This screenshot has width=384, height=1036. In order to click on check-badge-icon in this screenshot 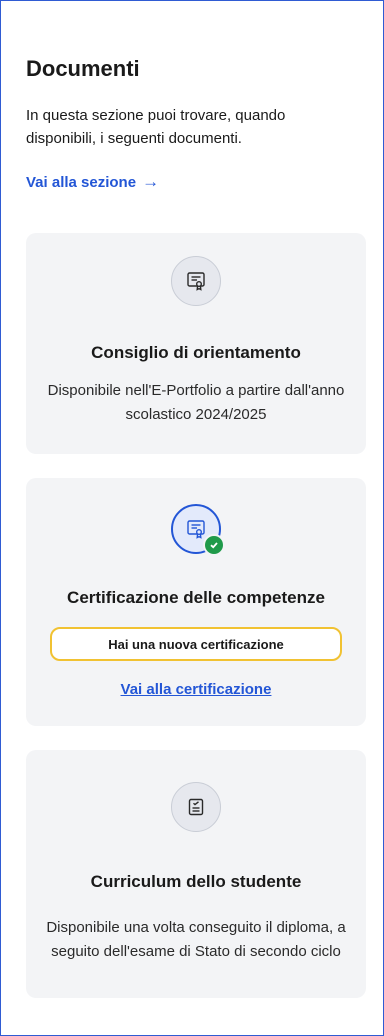, I will do `click(214, 545)`.